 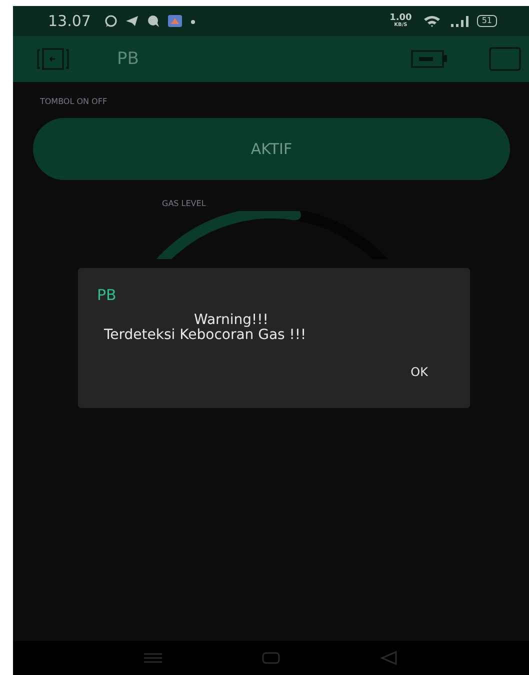 I want to click on app-icon, so click(x=174, y=21).